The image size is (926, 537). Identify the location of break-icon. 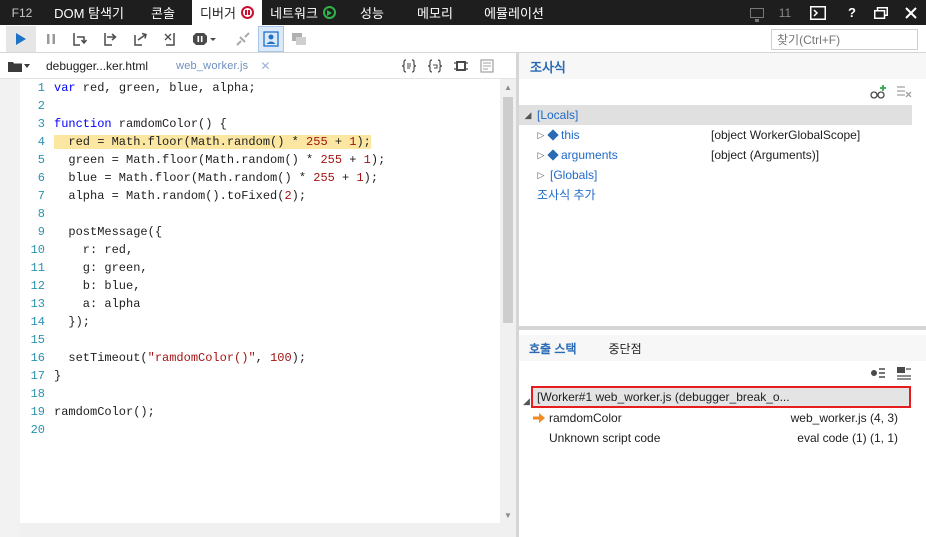
(51, 39).